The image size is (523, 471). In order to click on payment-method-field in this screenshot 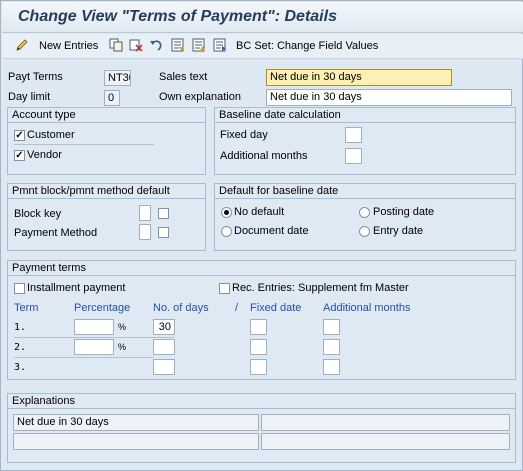, I will do `click(145, 232)`.